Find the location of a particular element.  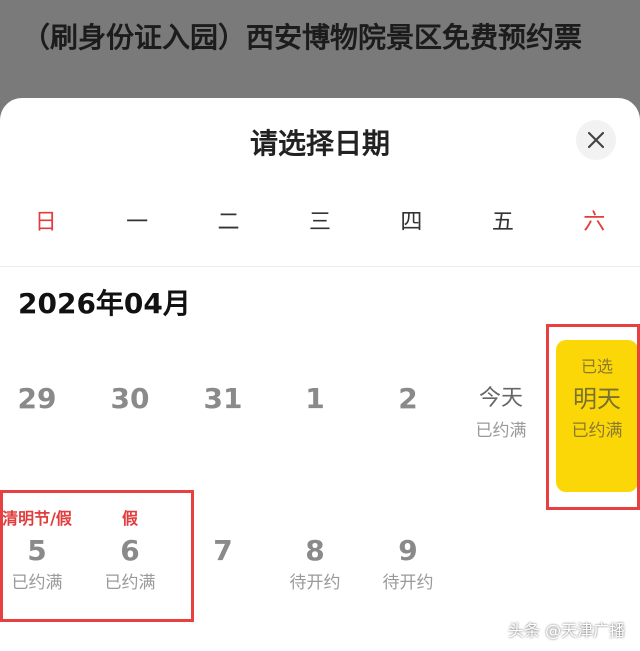

day-number: 今天 is located at coordinates (500, 398).